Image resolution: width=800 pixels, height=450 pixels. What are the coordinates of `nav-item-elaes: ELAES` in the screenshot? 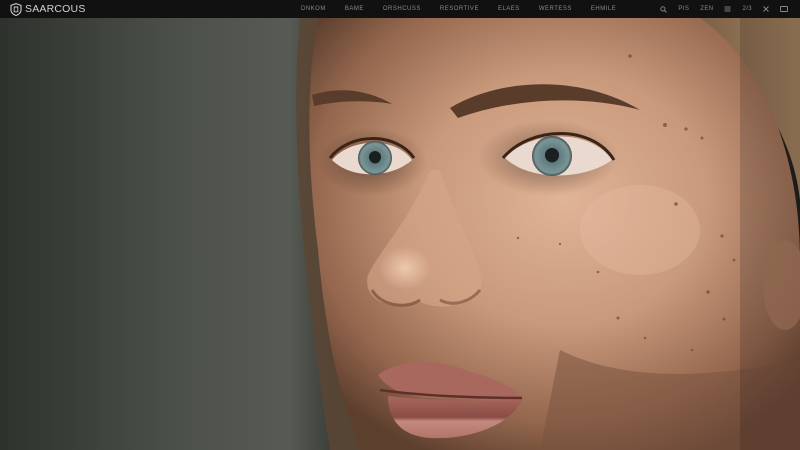 It's located at (509, 9).